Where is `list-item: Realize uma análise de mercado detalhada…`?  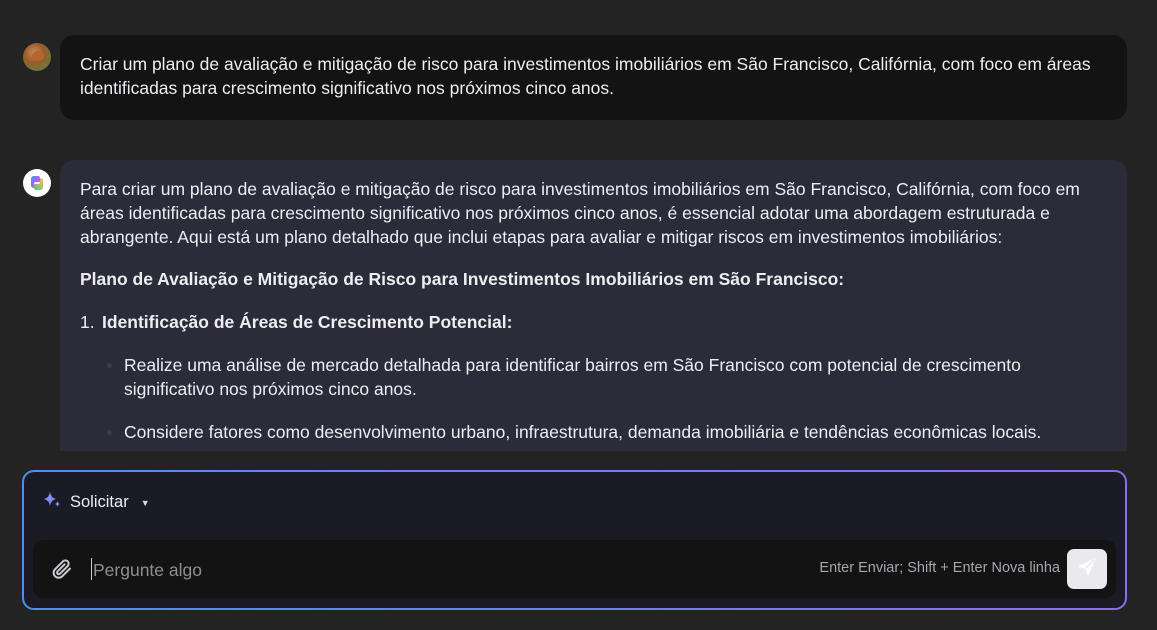 list-item: Realize uma análise de mercado detalhada… is located at coordinates (607, 377).